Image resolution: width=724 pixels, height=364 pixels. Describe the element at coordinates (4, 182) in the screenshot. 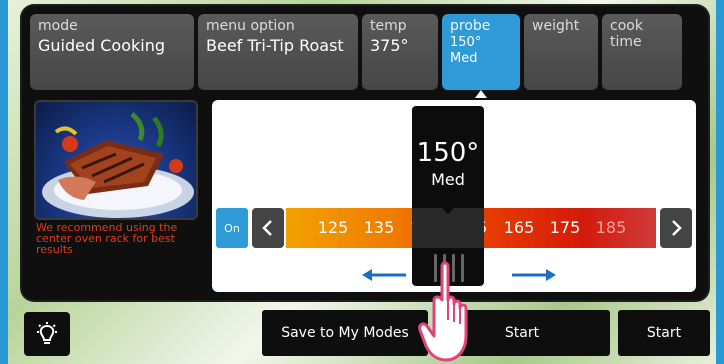

I see `screen-bezel-left` at that location.